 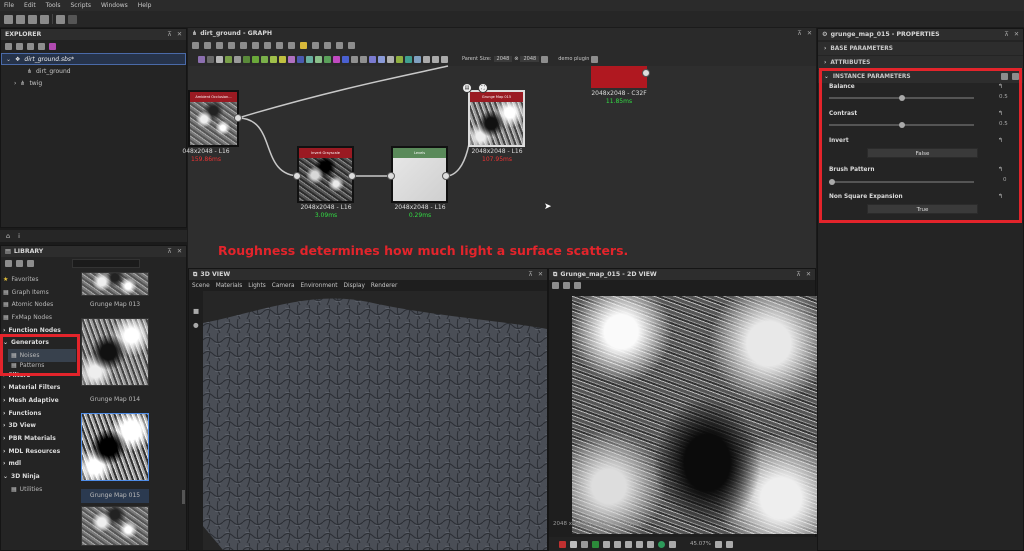 I want to click on copy-icon, so click(x=577, y=285).